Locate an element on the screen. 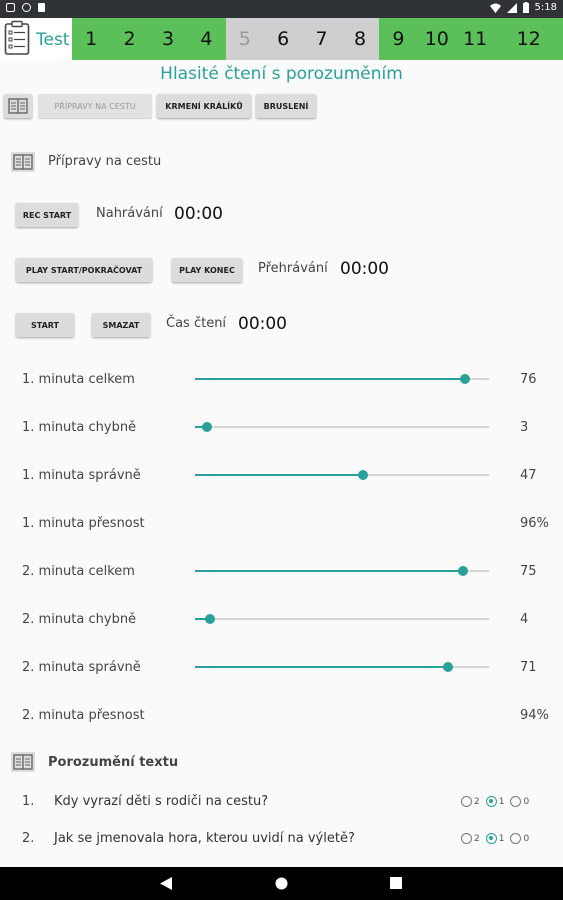 The image size is (563, 900). start-button: START is located at coordinates (45, 325).